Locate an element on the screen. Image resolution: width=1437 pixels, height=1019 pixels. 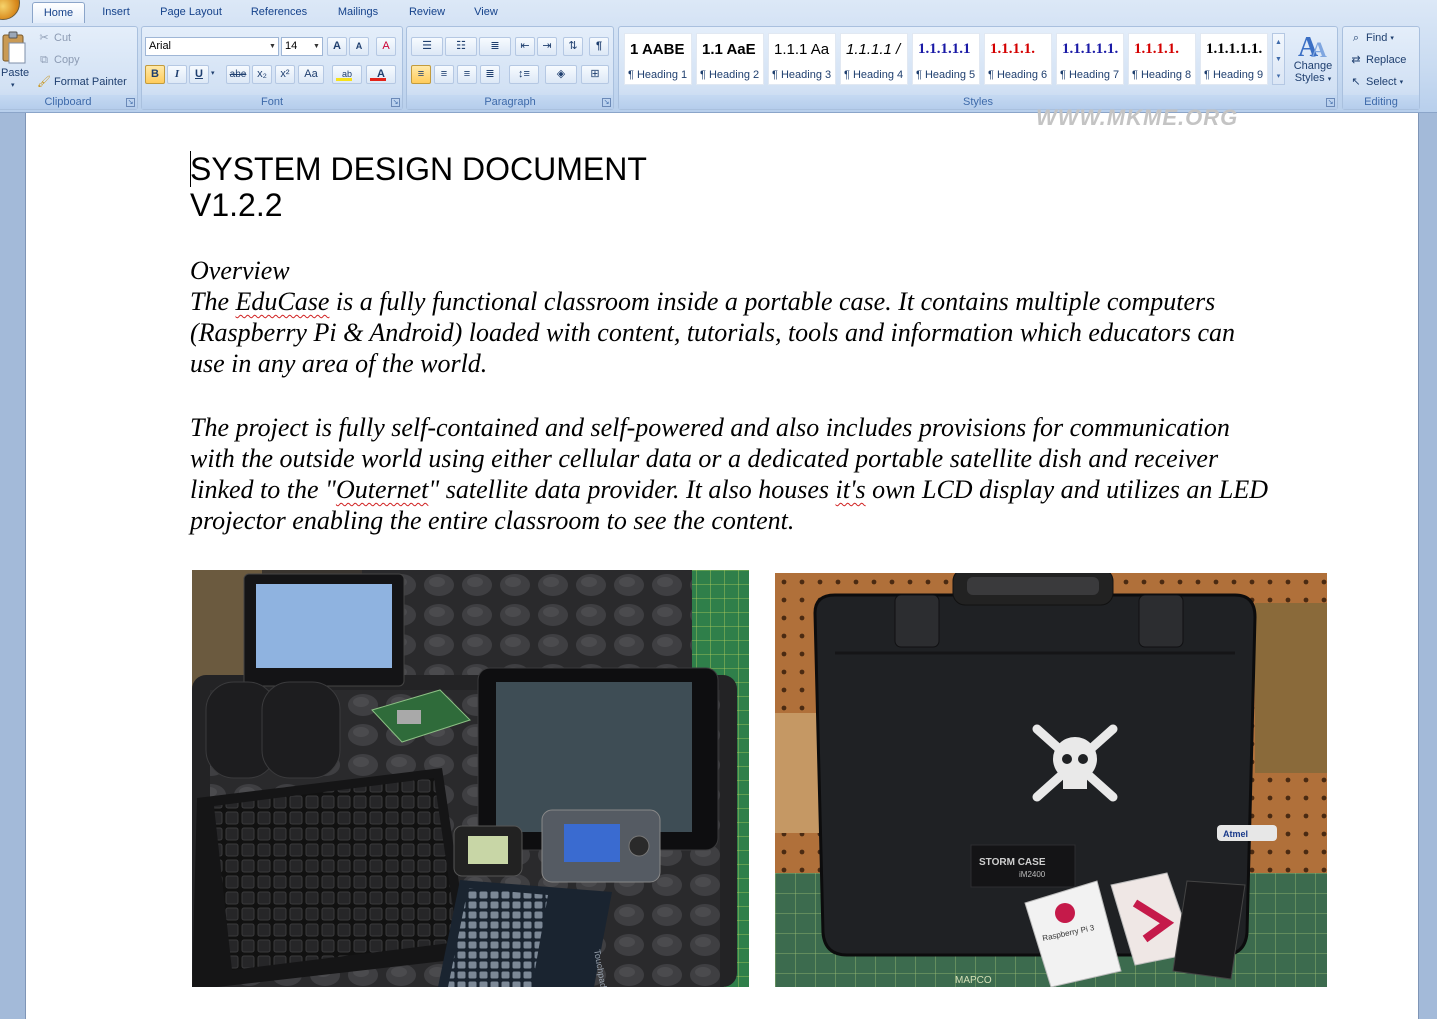
justify-button: ≣ is located at coordinates (490, 74).